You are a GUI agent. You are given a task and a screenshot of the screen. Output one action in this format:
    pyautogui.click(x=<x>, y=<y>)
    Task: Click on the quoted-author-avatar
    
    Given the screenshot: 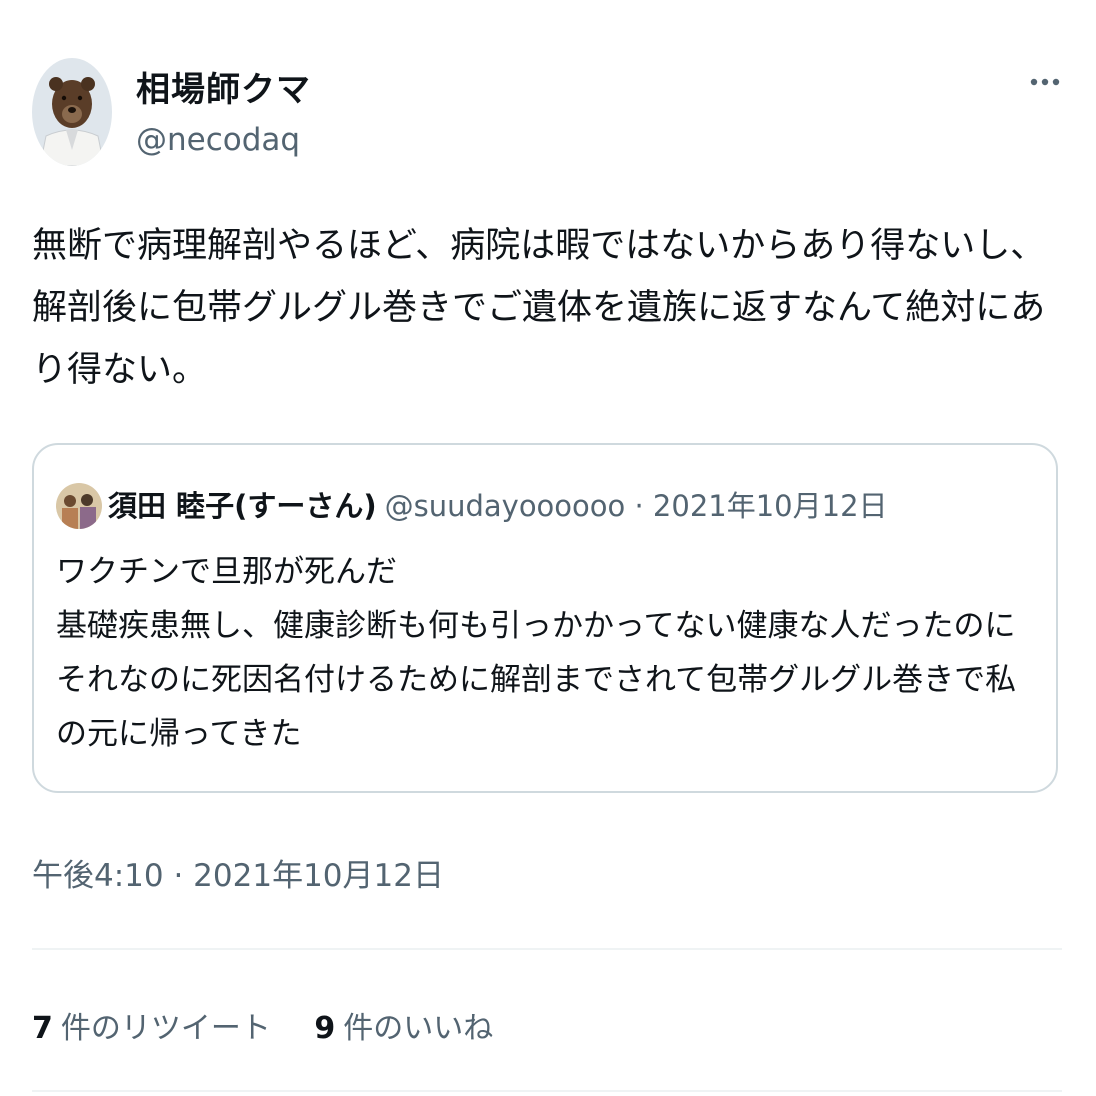 What is the action you would take?
    pyautogui.click(x=79, y=506)
    